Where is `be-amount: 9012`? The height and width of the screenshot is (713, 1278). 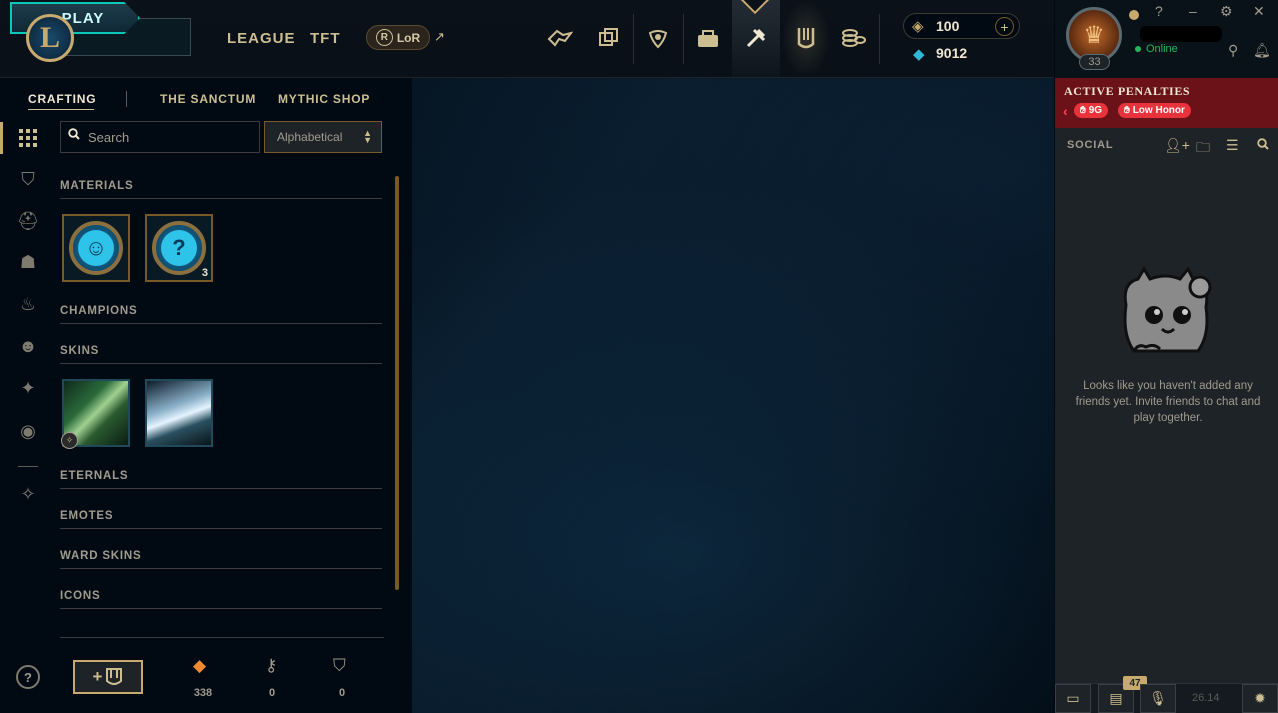 be-amount: 9012 is located at coordinates (952, 53).